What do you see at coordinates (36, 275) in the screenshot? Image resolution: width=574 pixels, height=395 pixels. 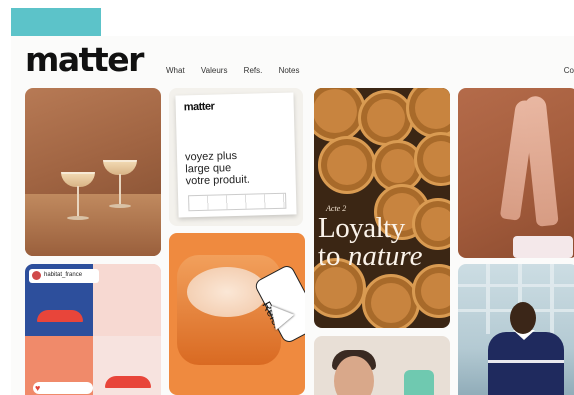 I see `avatar` at bounding box center [36, 275].